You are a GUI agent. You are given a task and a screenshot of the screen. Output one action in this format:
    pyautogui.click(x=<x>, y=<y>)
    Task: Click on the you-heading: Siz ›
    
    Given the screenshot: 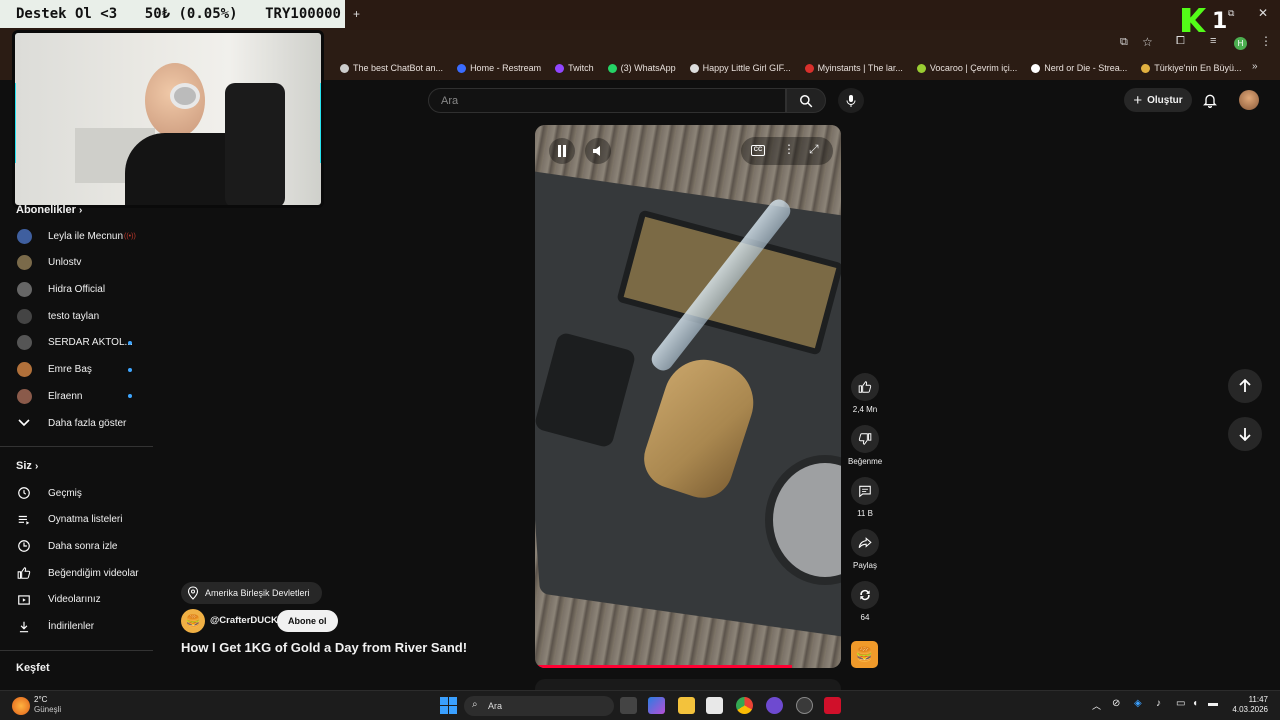 What is the action you would take?
    pyautogui.click(x=27, y=466)
    